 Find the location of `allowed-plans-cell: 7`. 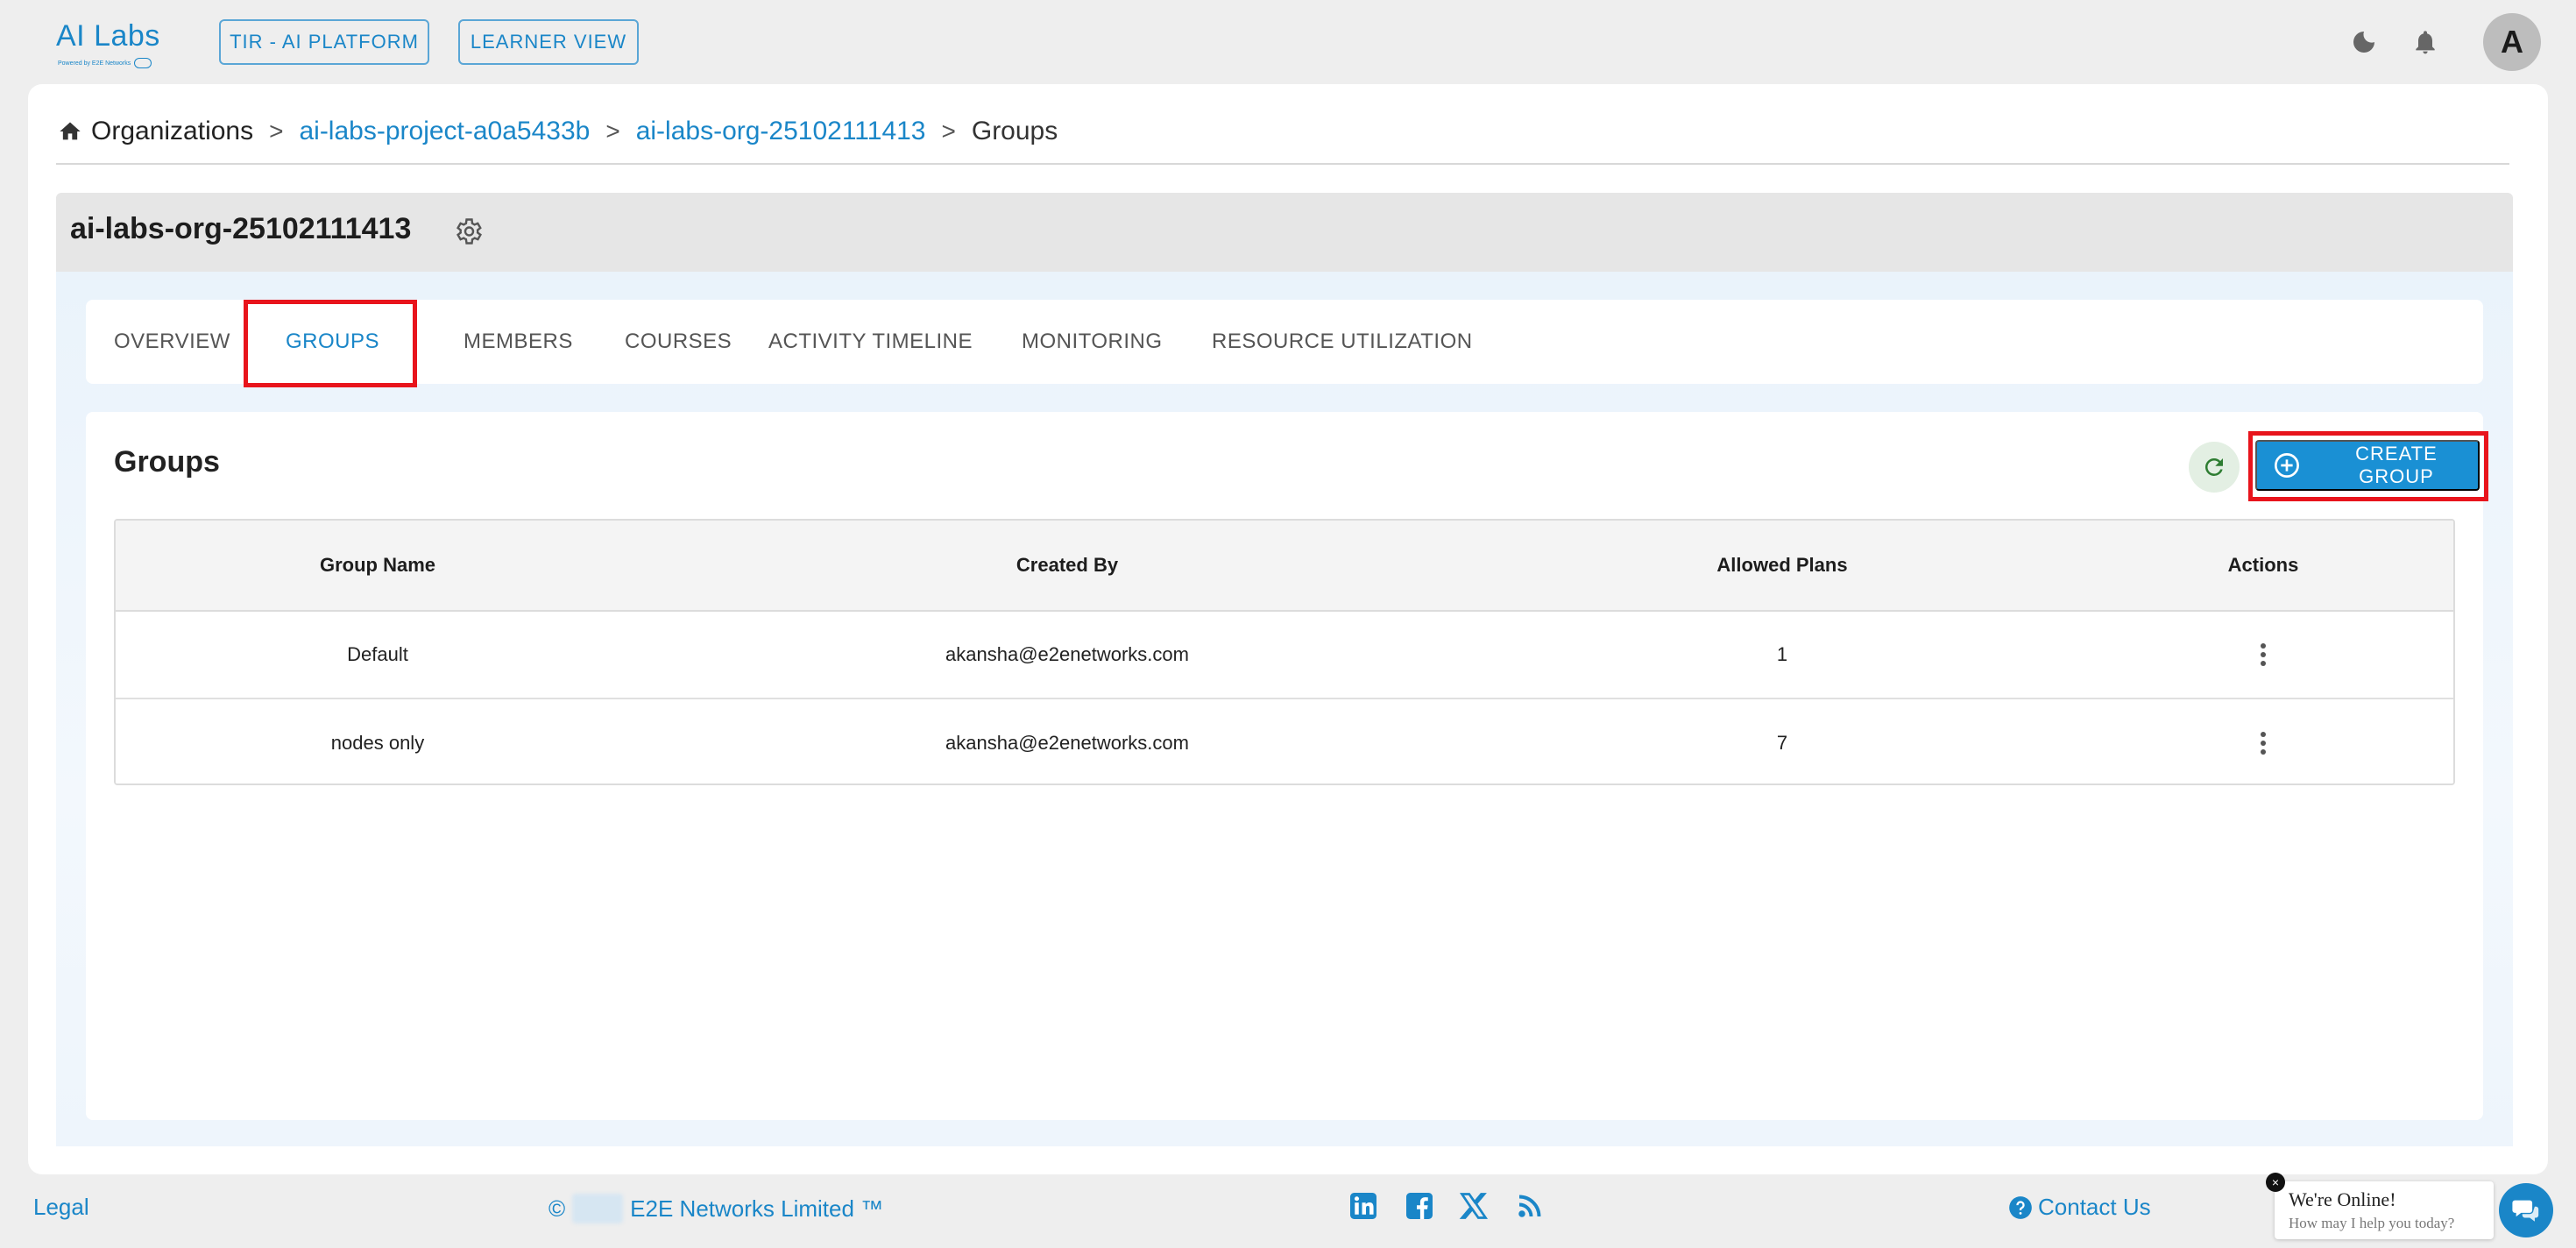

allowed-plans-cell: 7 is located at coordinates (1782, 743).